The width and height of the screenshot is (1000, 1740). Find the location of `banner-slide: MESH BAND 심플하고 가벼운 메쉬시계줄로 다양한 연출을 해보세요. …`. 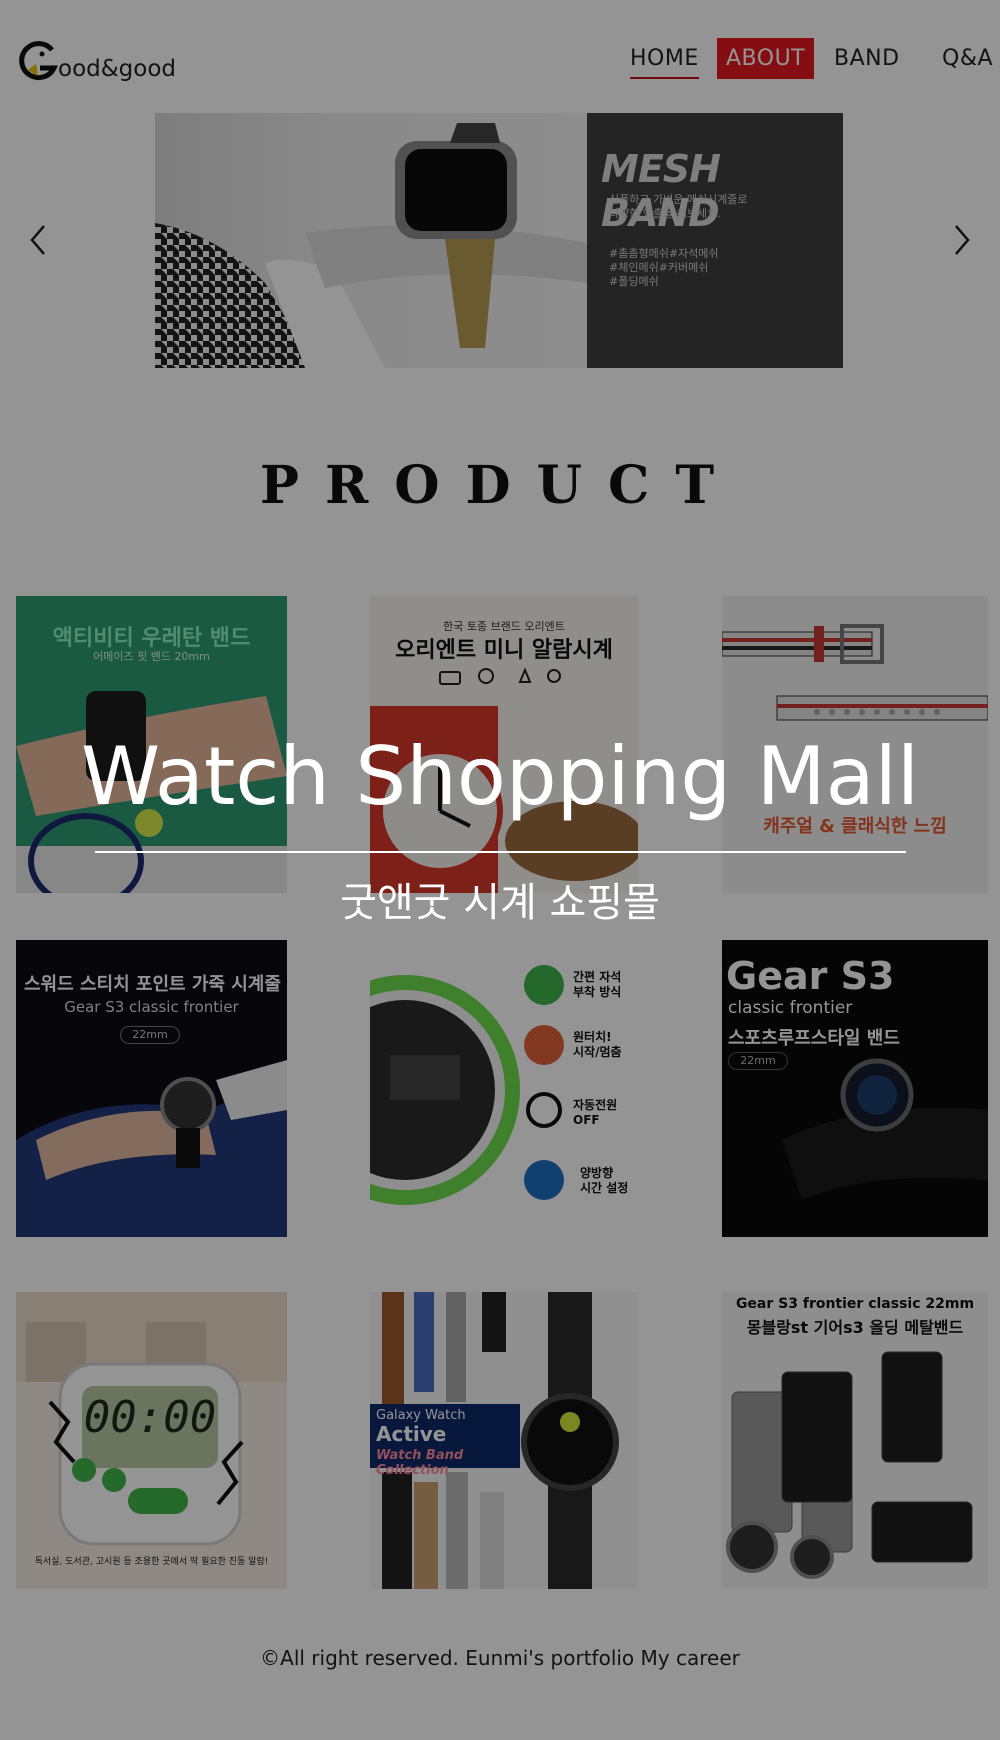

banner-slide: MESH BAND 심플하고 가벼운 메쉬시계줄로 다양한 연출을 해보세요. … is located at coordinates (499, 240).